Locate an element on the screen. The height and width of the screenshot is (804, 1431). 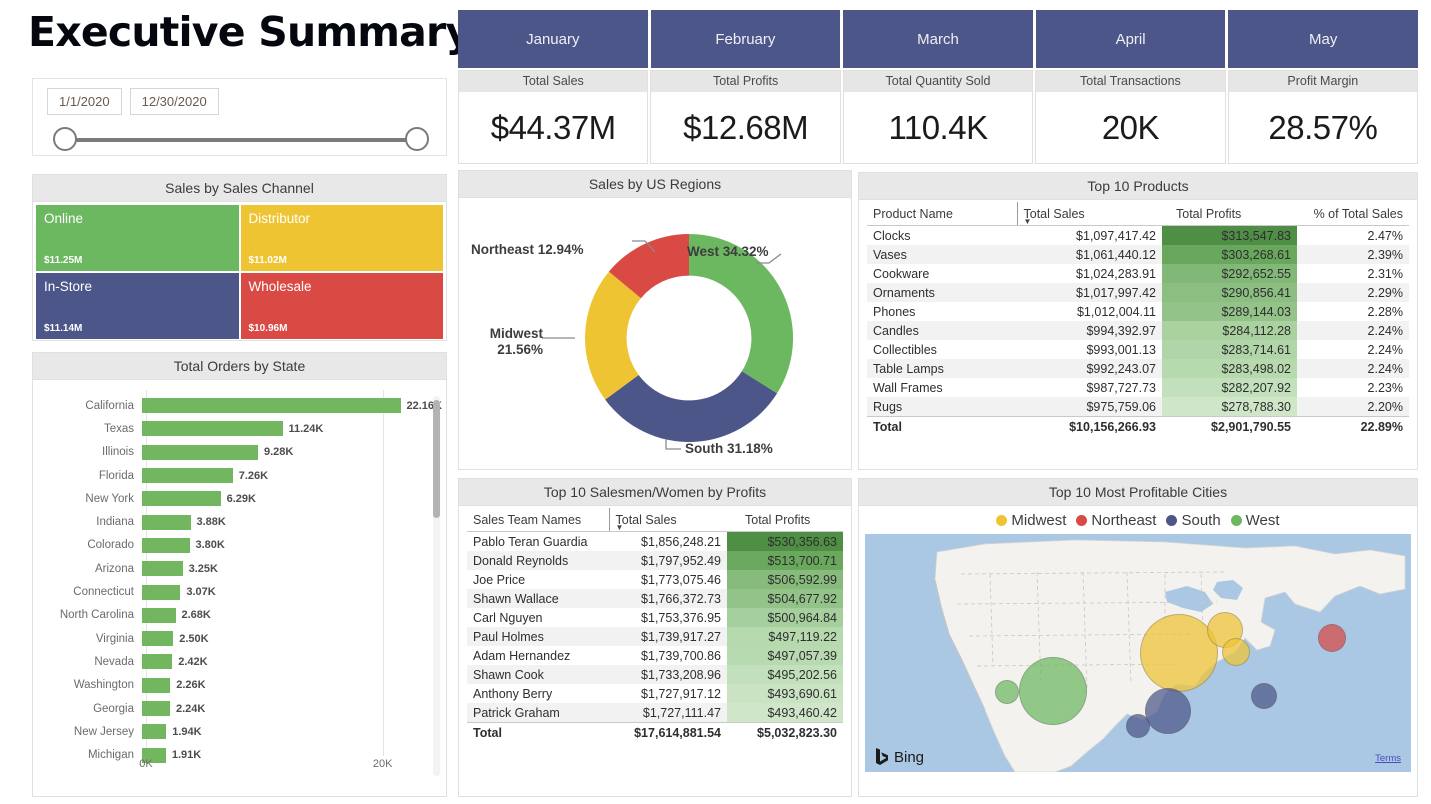
treemap-cell-online: Online $11.25M is located at coordinates (137, 238).